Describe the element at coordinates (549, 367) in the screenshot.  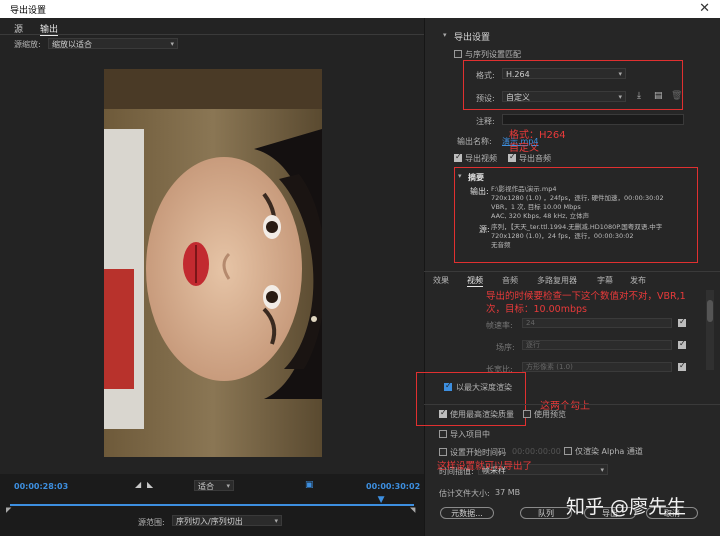
I see `aspect-value: 方形像素 (1.0)` at that location.